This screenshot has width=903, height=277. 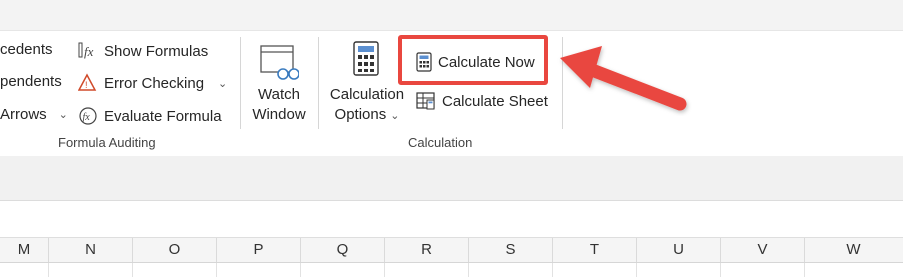 I want to click on trace-precedents-label: cedents, so click(x=26, y=49).